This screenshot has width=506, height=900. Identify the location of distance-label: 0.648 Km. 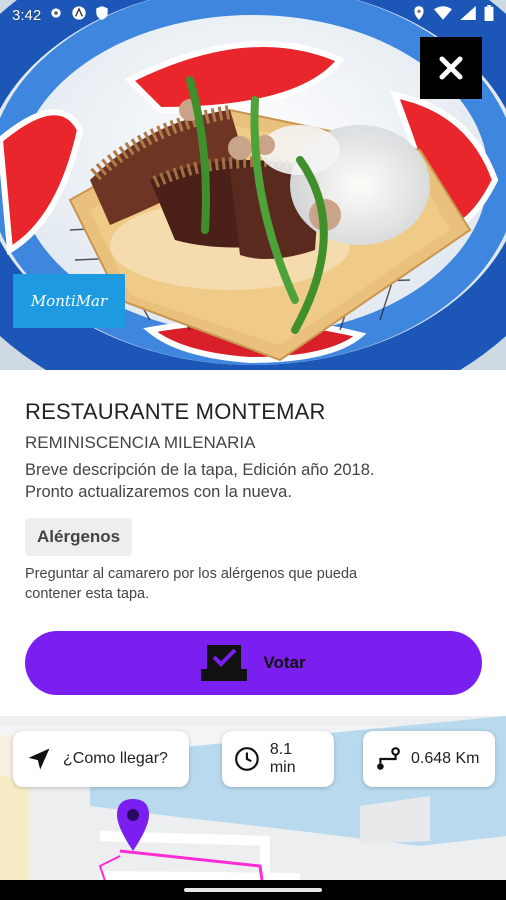
(445, 758).